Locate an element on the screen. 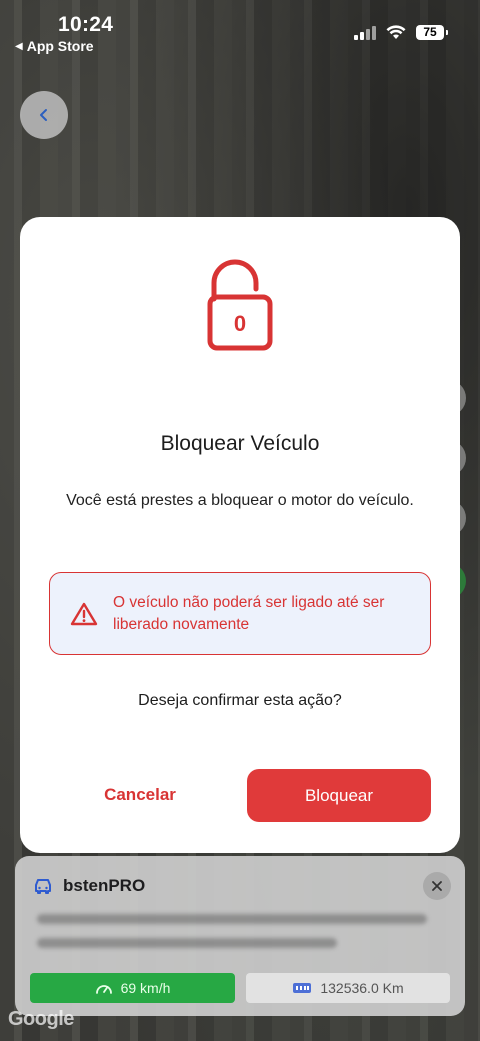 Image resolution: width=480 pixels, height=1041 pixels. vehicle-card-header: bstenPRO is located at coordinates (89, 886).